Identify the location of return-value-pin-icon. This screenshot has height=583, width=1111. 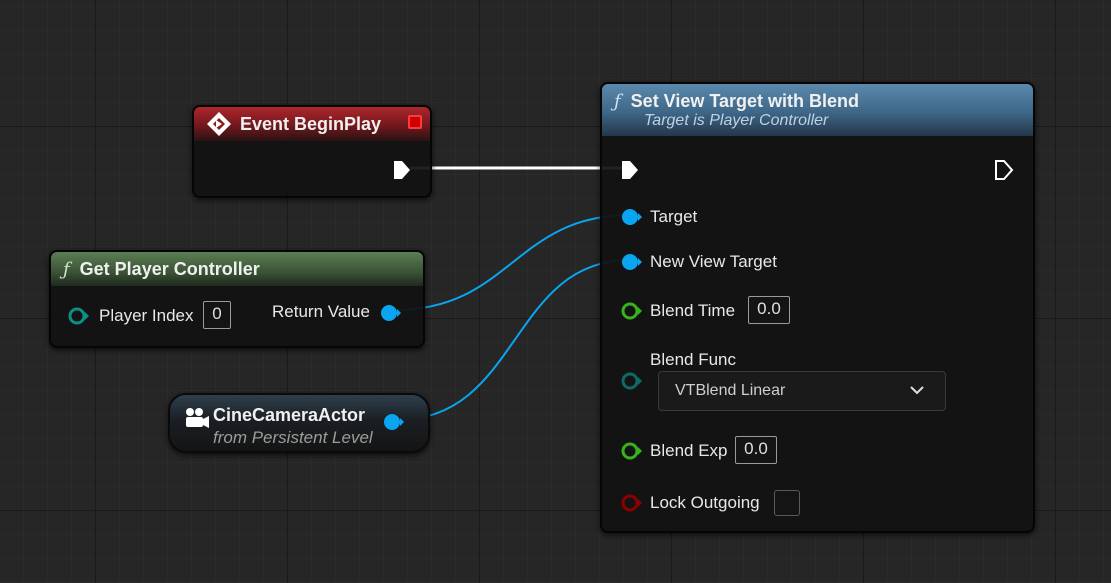
(391, 315).